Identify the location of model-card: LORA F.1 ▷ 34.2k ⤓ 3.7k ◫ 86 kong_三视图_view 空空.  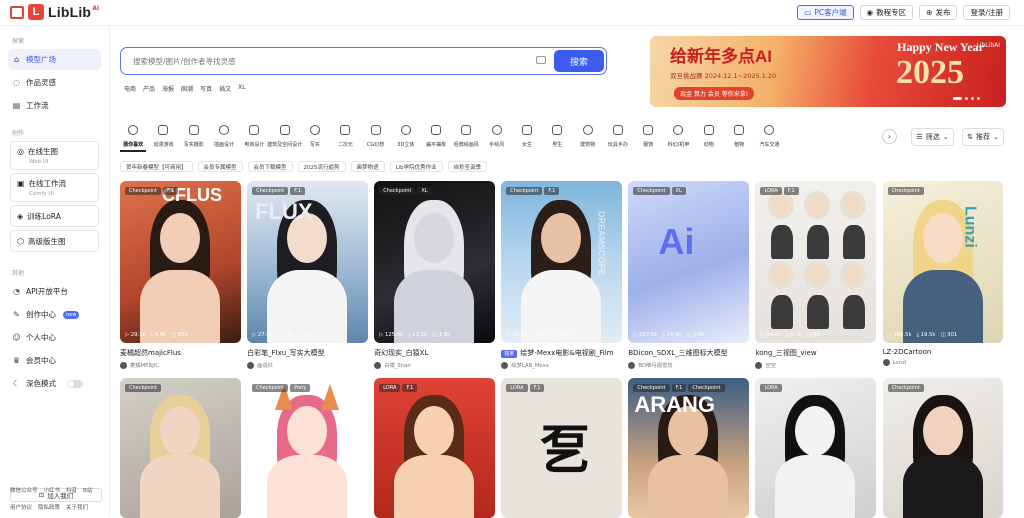
(816, 275).